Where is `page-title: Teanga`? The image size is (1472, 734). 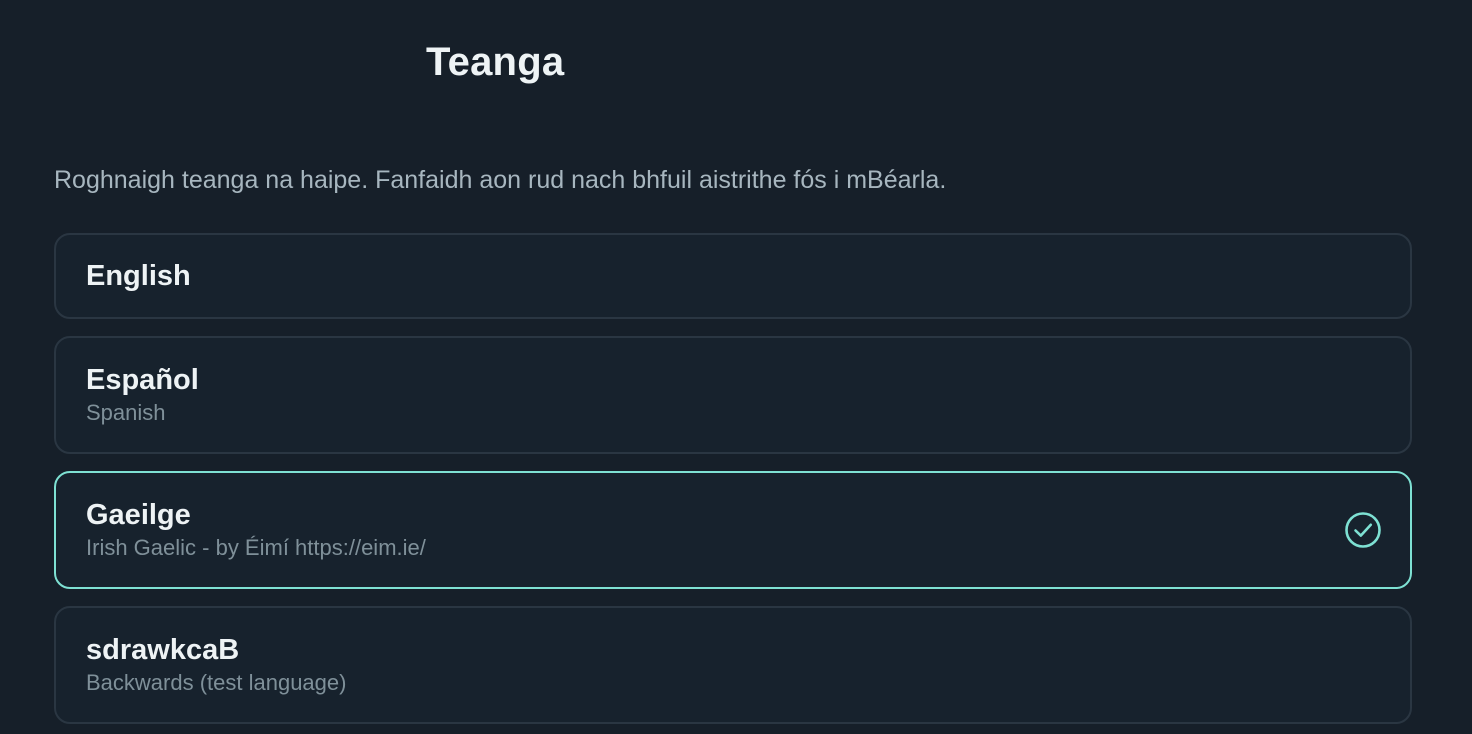 page-title: Teanga is located at coordinates (495, 62).